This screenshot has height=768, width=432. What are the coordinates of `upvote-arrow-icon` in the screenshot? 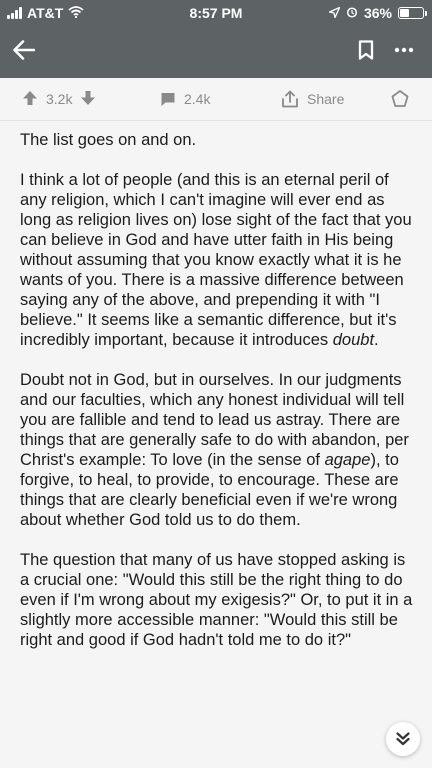 It's located at (30, 97).